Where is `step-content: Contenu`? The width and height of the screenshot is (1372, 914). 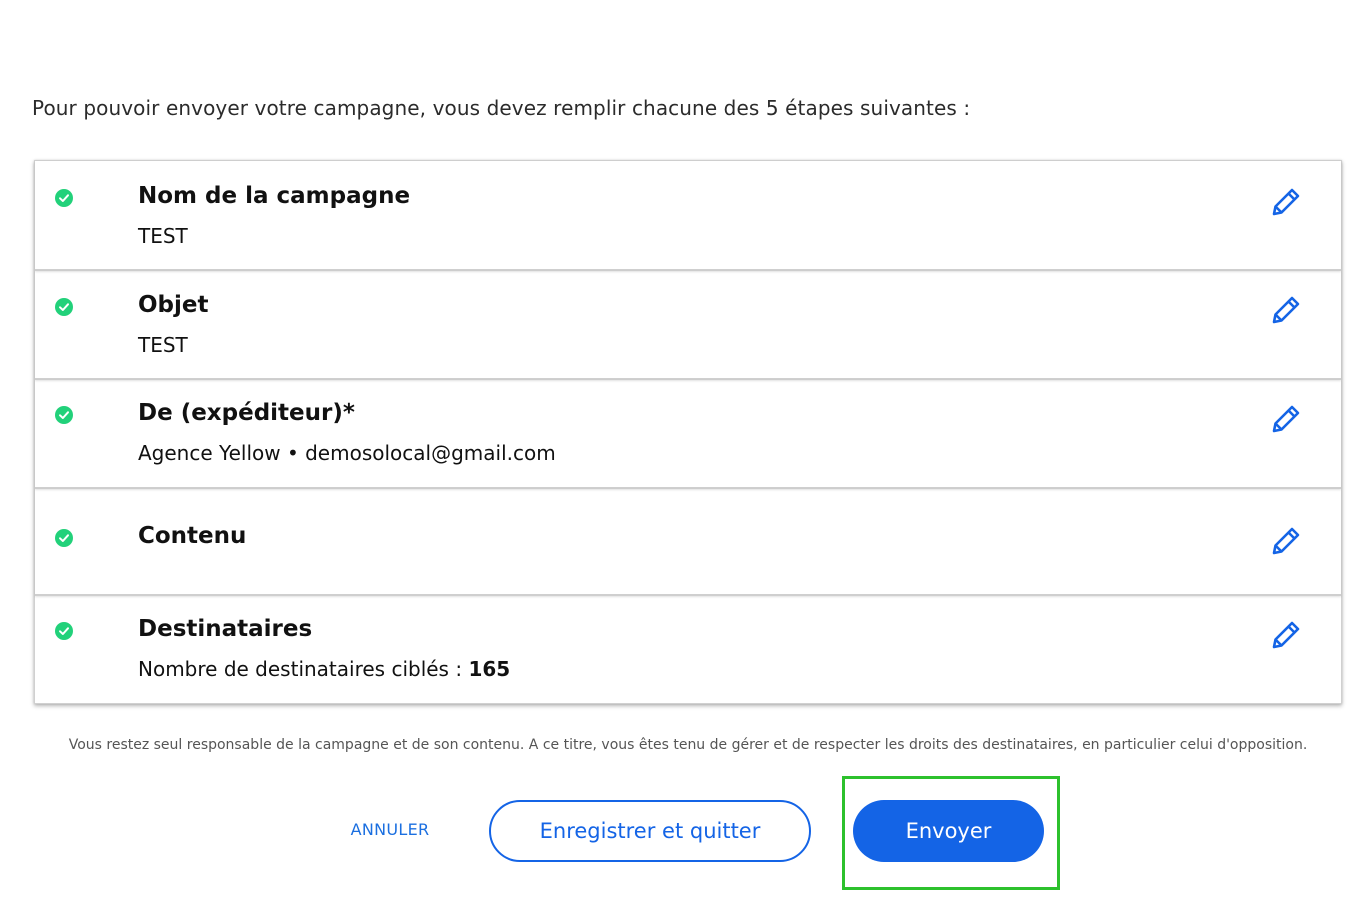 step-content: Contenu is located at coordinates (688, 542).